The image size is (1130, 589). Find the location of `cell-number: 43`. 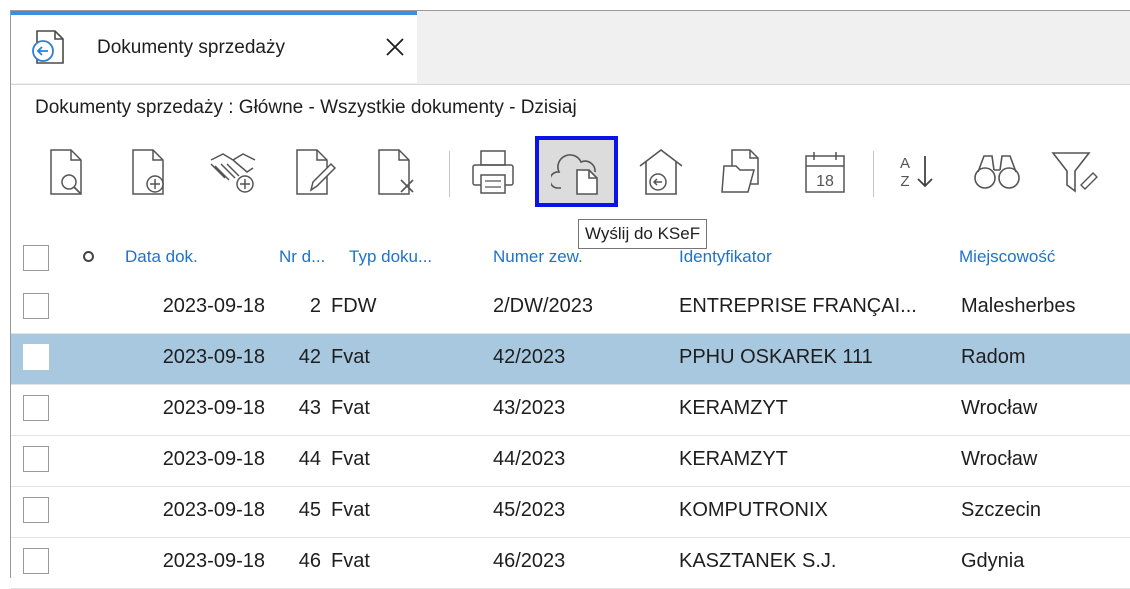

cell-number: 43 is located at coordinates (309, 408).